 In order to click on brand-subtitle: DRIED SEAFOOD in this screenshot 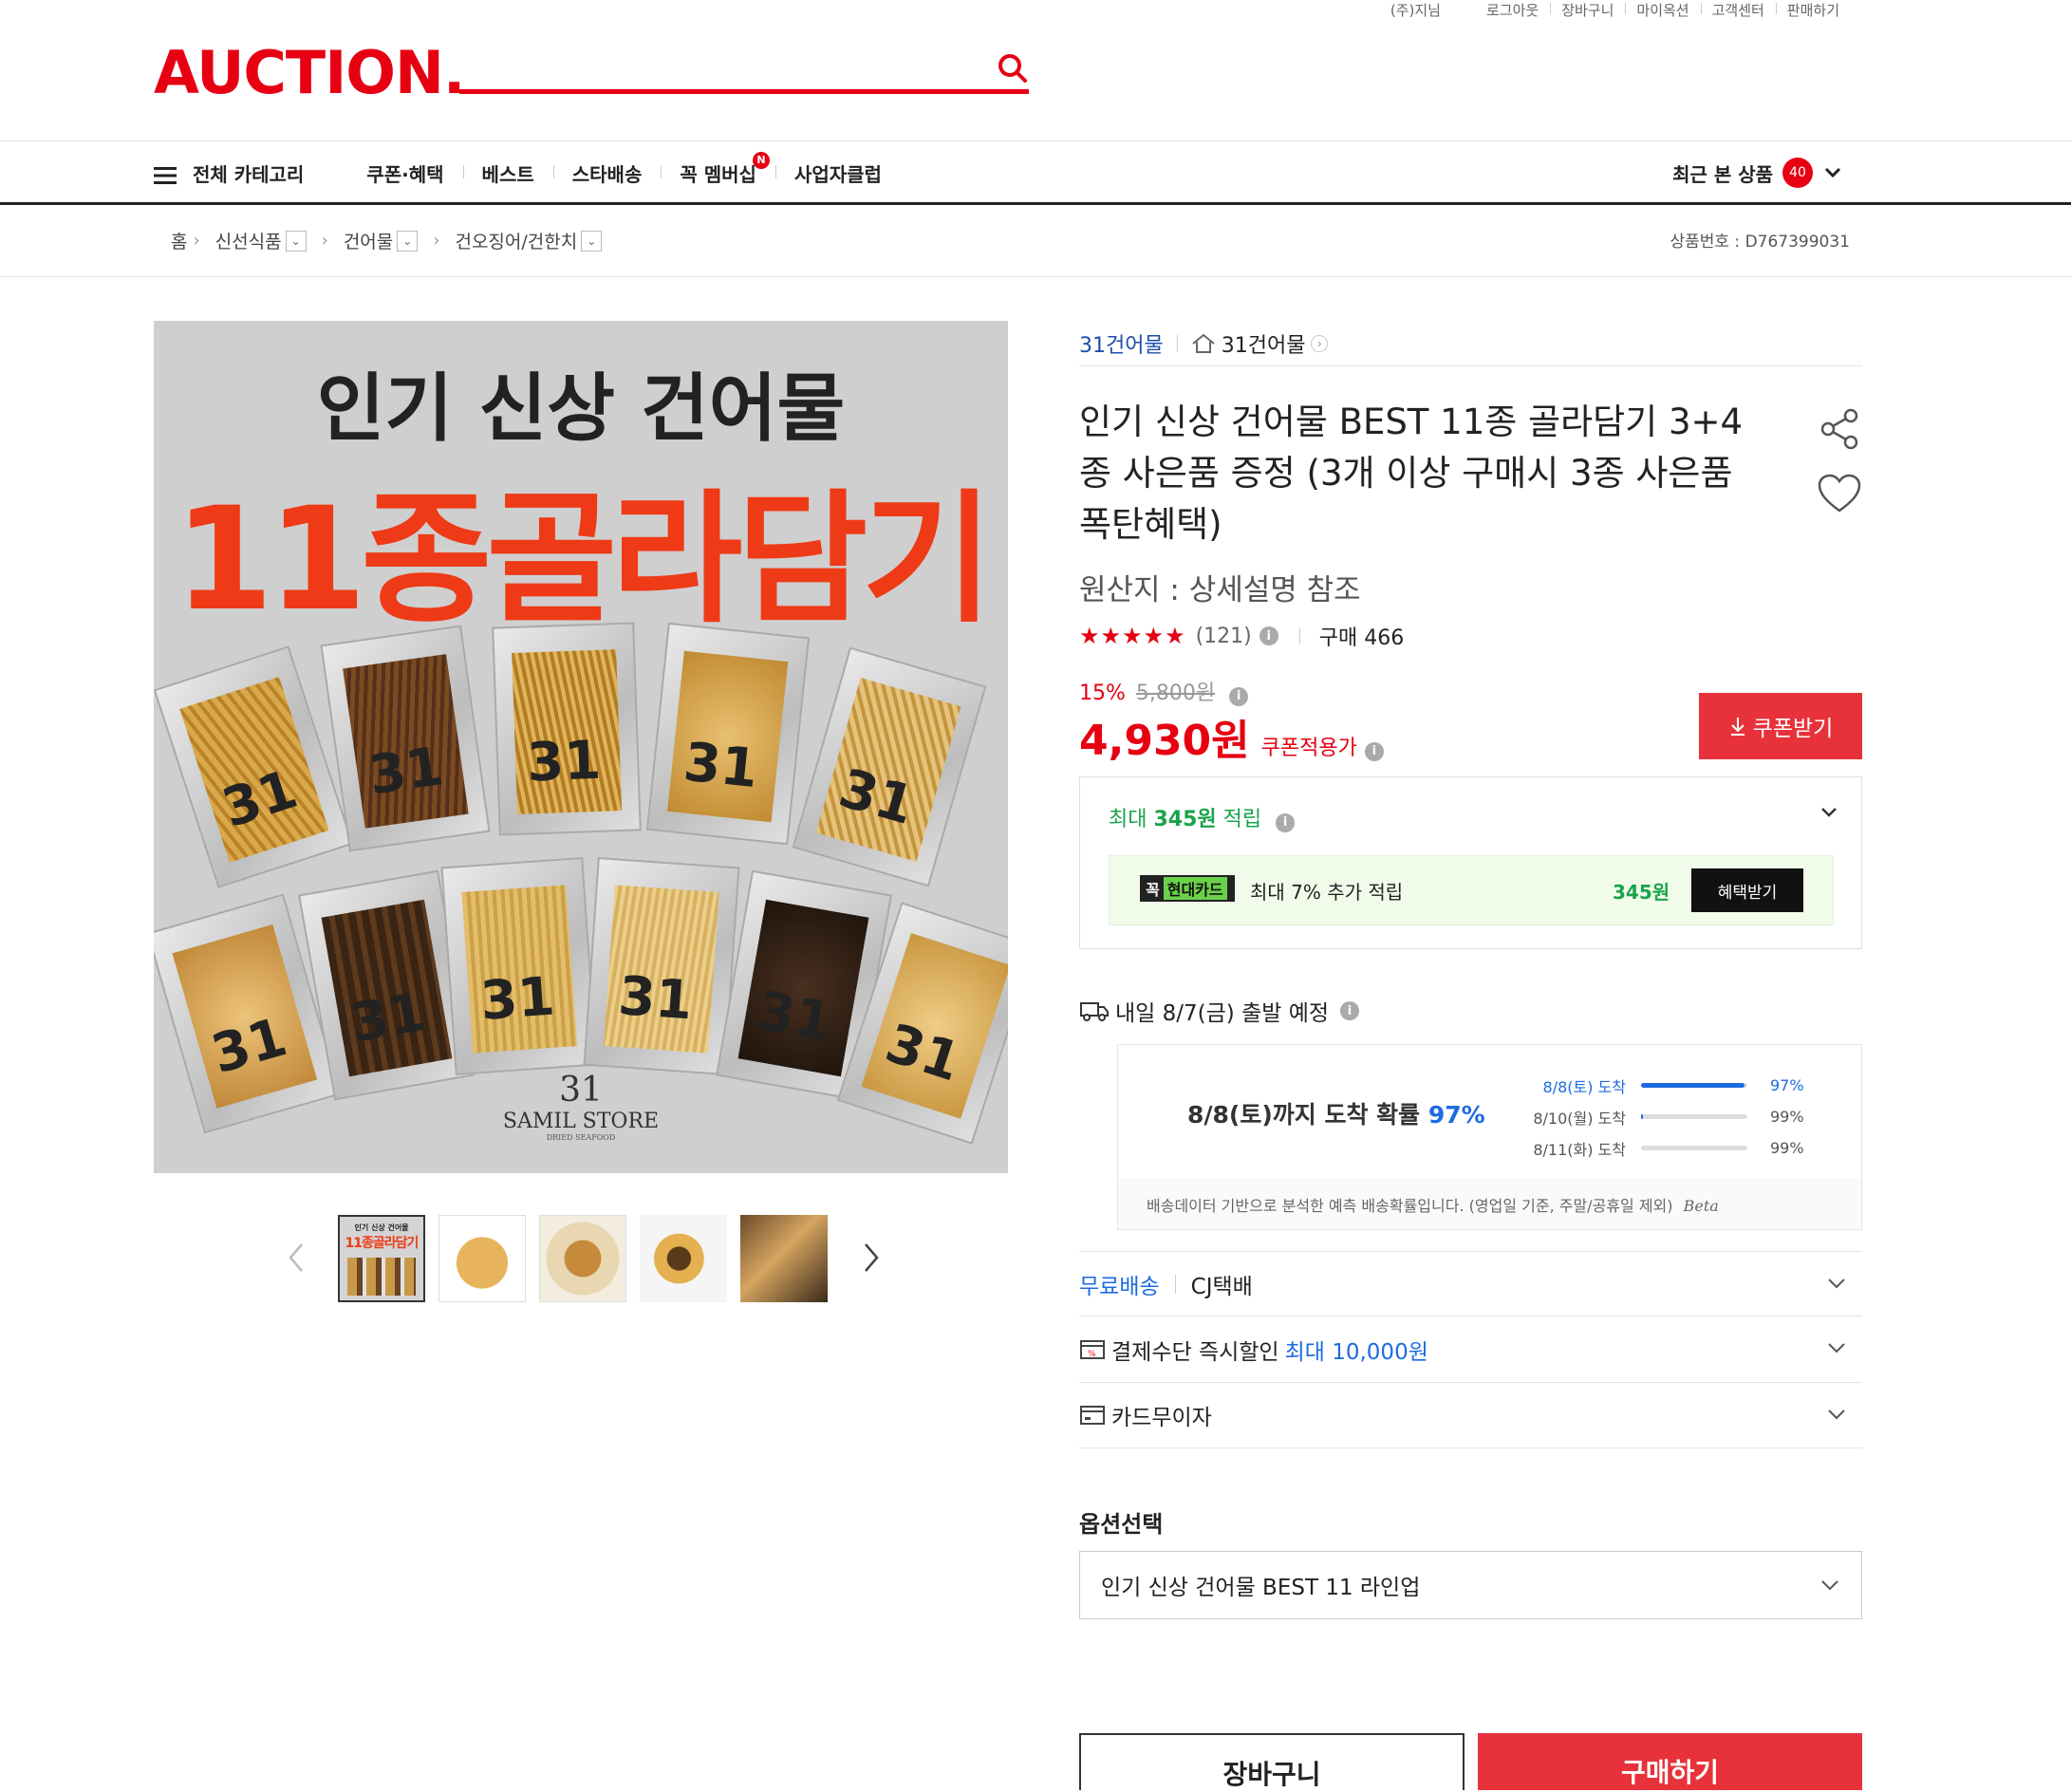, I will do `click(581, 1137)`.